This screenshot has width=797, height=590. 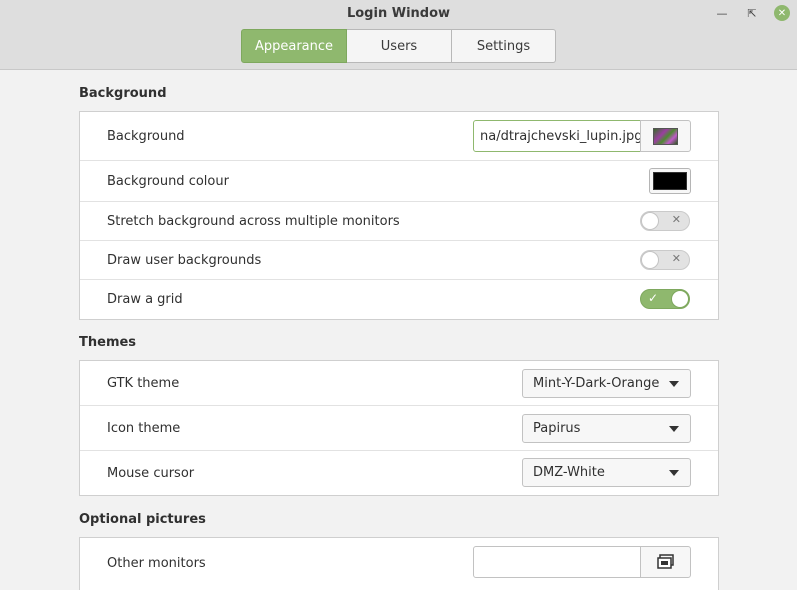 What do you see at coordinates (722, 13) in the screenshot?
I see `minimize-icon: —` at bounding box center [722, 13].